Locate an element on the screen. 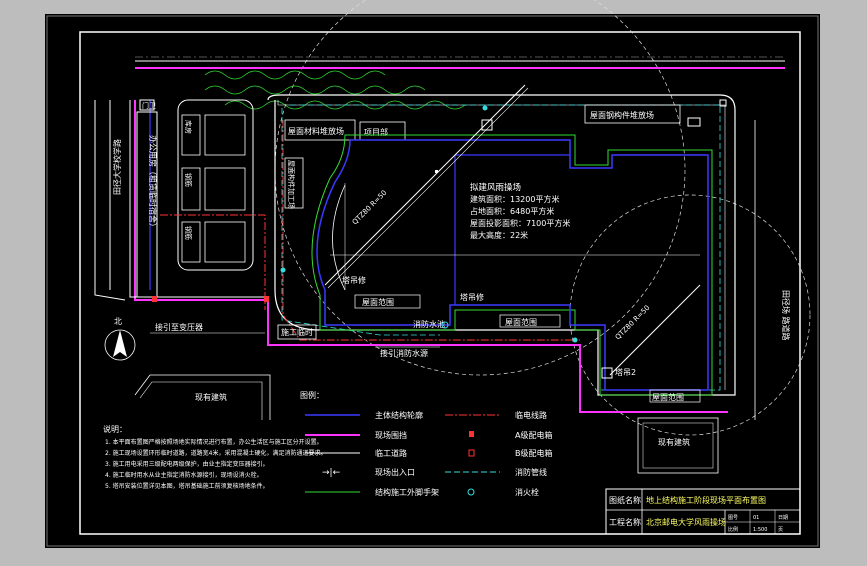 The height and width of the screenshot is (566, 867). tb-cell-3: 日期 is located at coordinates (783, 518).